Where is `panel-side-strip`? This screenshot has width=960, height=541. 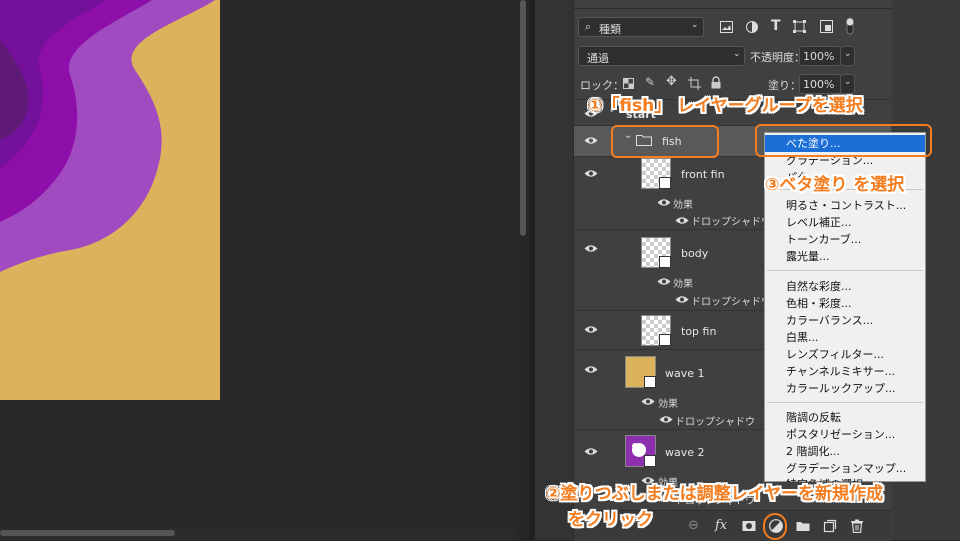 panel-side-strip is located at coordinates (554, 270).